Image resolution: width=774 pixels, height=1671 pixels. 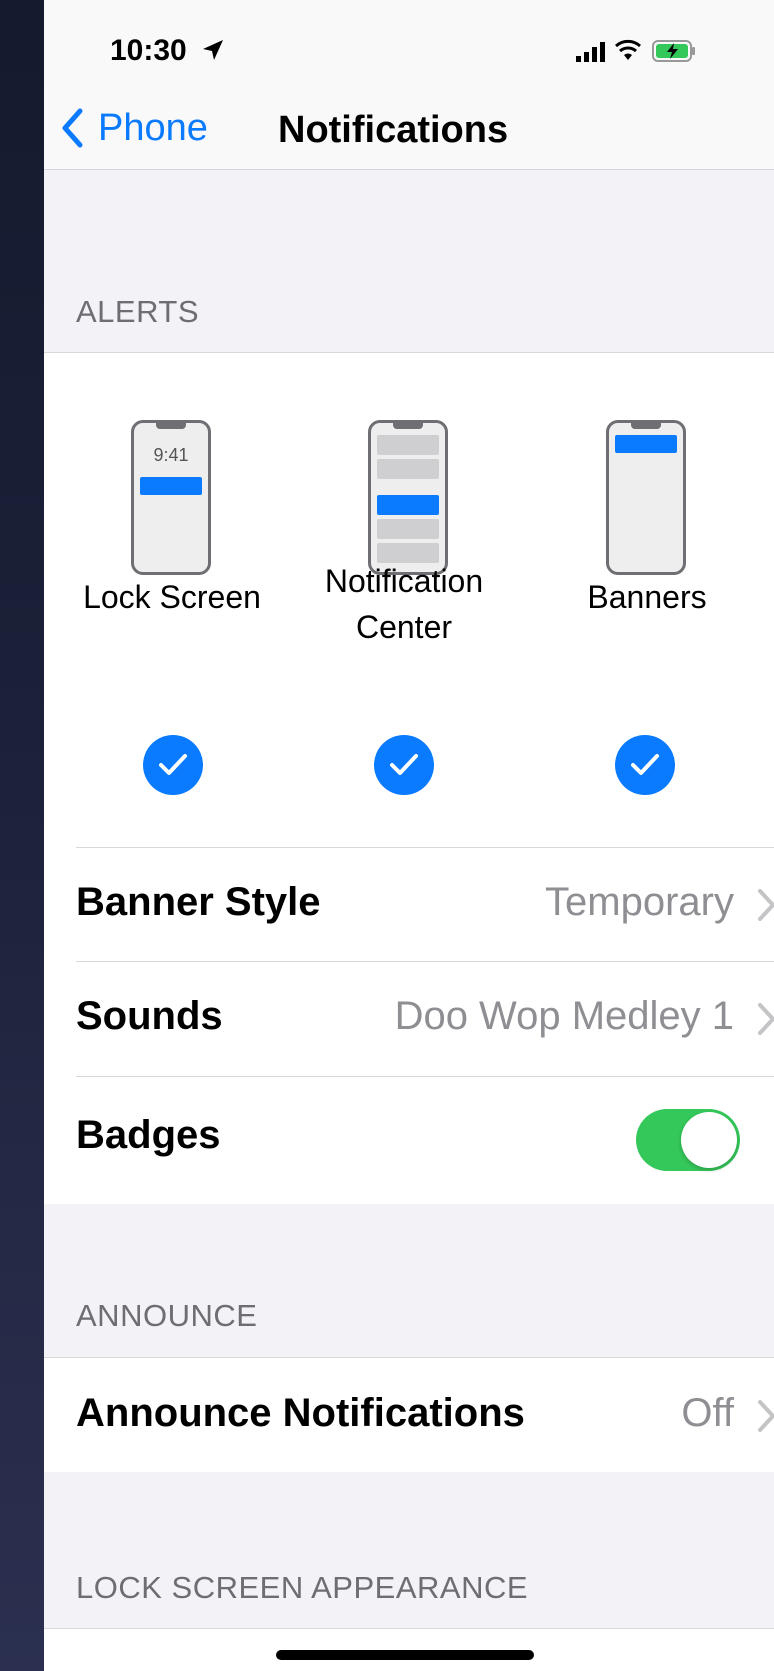 What do you see at coordinates (647, 597) in the screenshot?
I see `alert-label-banners: Banners` at bounding box center [647, 597].